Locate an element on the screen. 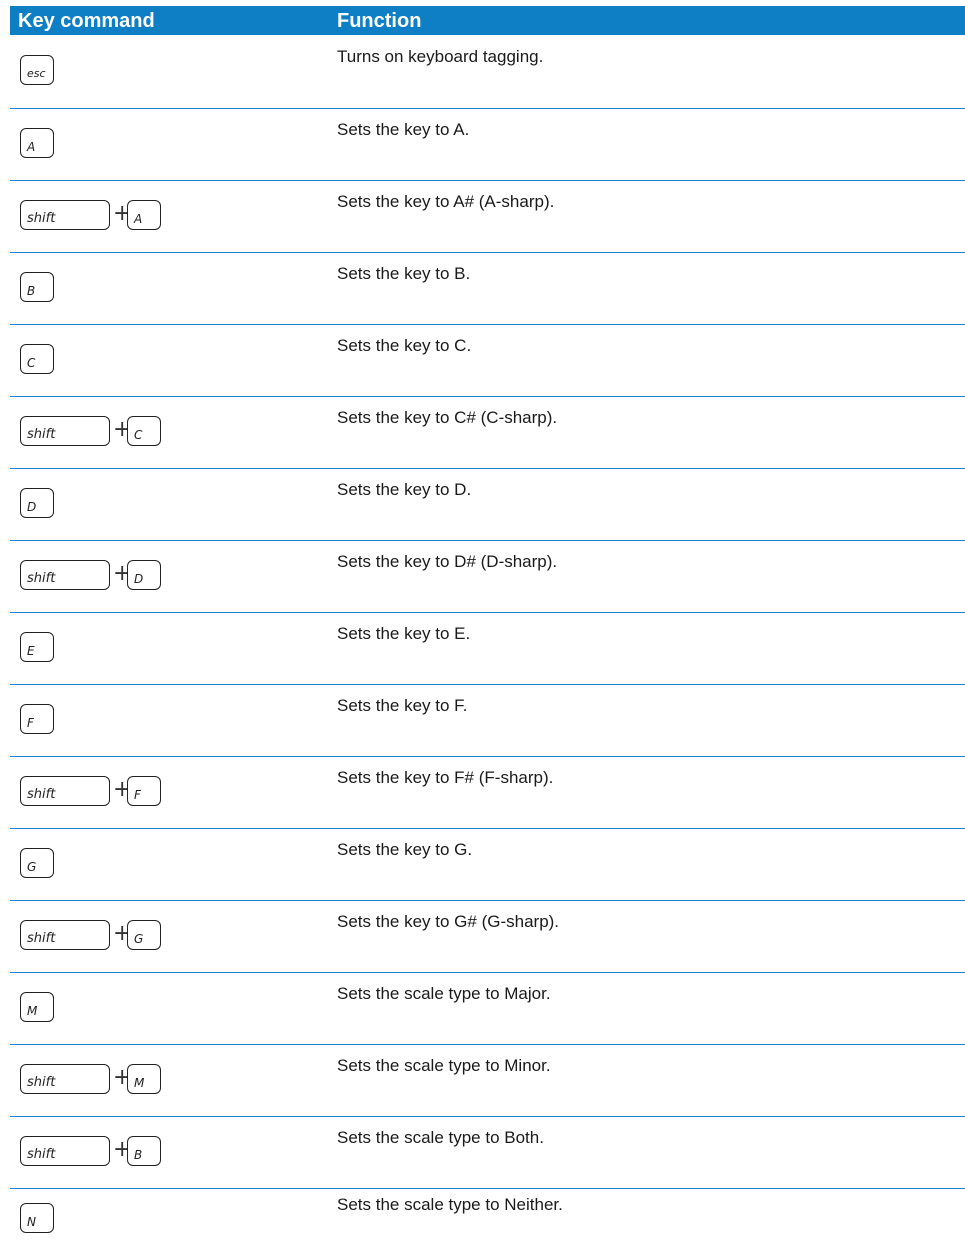 The width and height of the screenshot is (965, 1251). function-text: Sets the key to D# (D-sharp). is located at coordinates (447, 561).